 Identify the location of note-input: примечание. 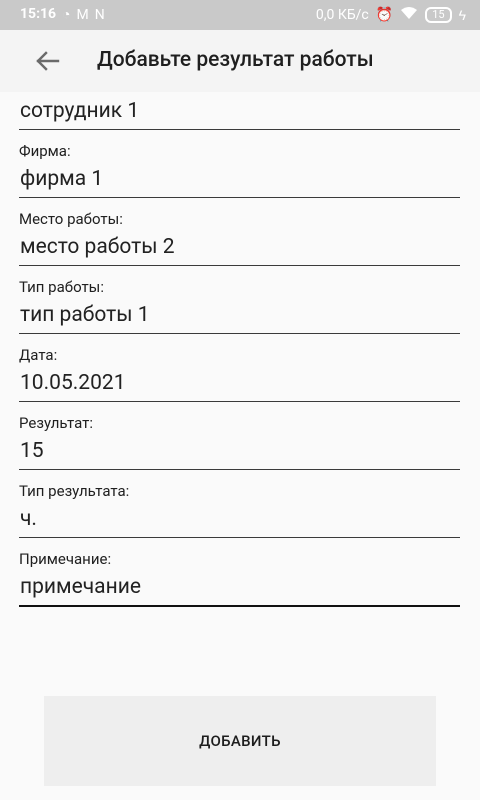
(239, 588).